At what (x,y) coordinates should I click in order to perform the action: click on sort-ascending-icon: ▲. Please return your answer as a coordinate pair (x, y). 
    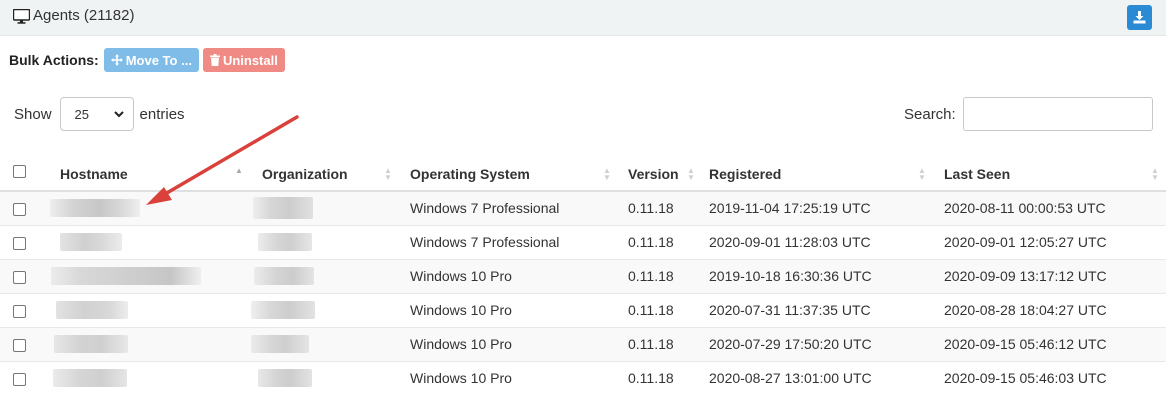
    Looking at the image, I should click on (239, 170).